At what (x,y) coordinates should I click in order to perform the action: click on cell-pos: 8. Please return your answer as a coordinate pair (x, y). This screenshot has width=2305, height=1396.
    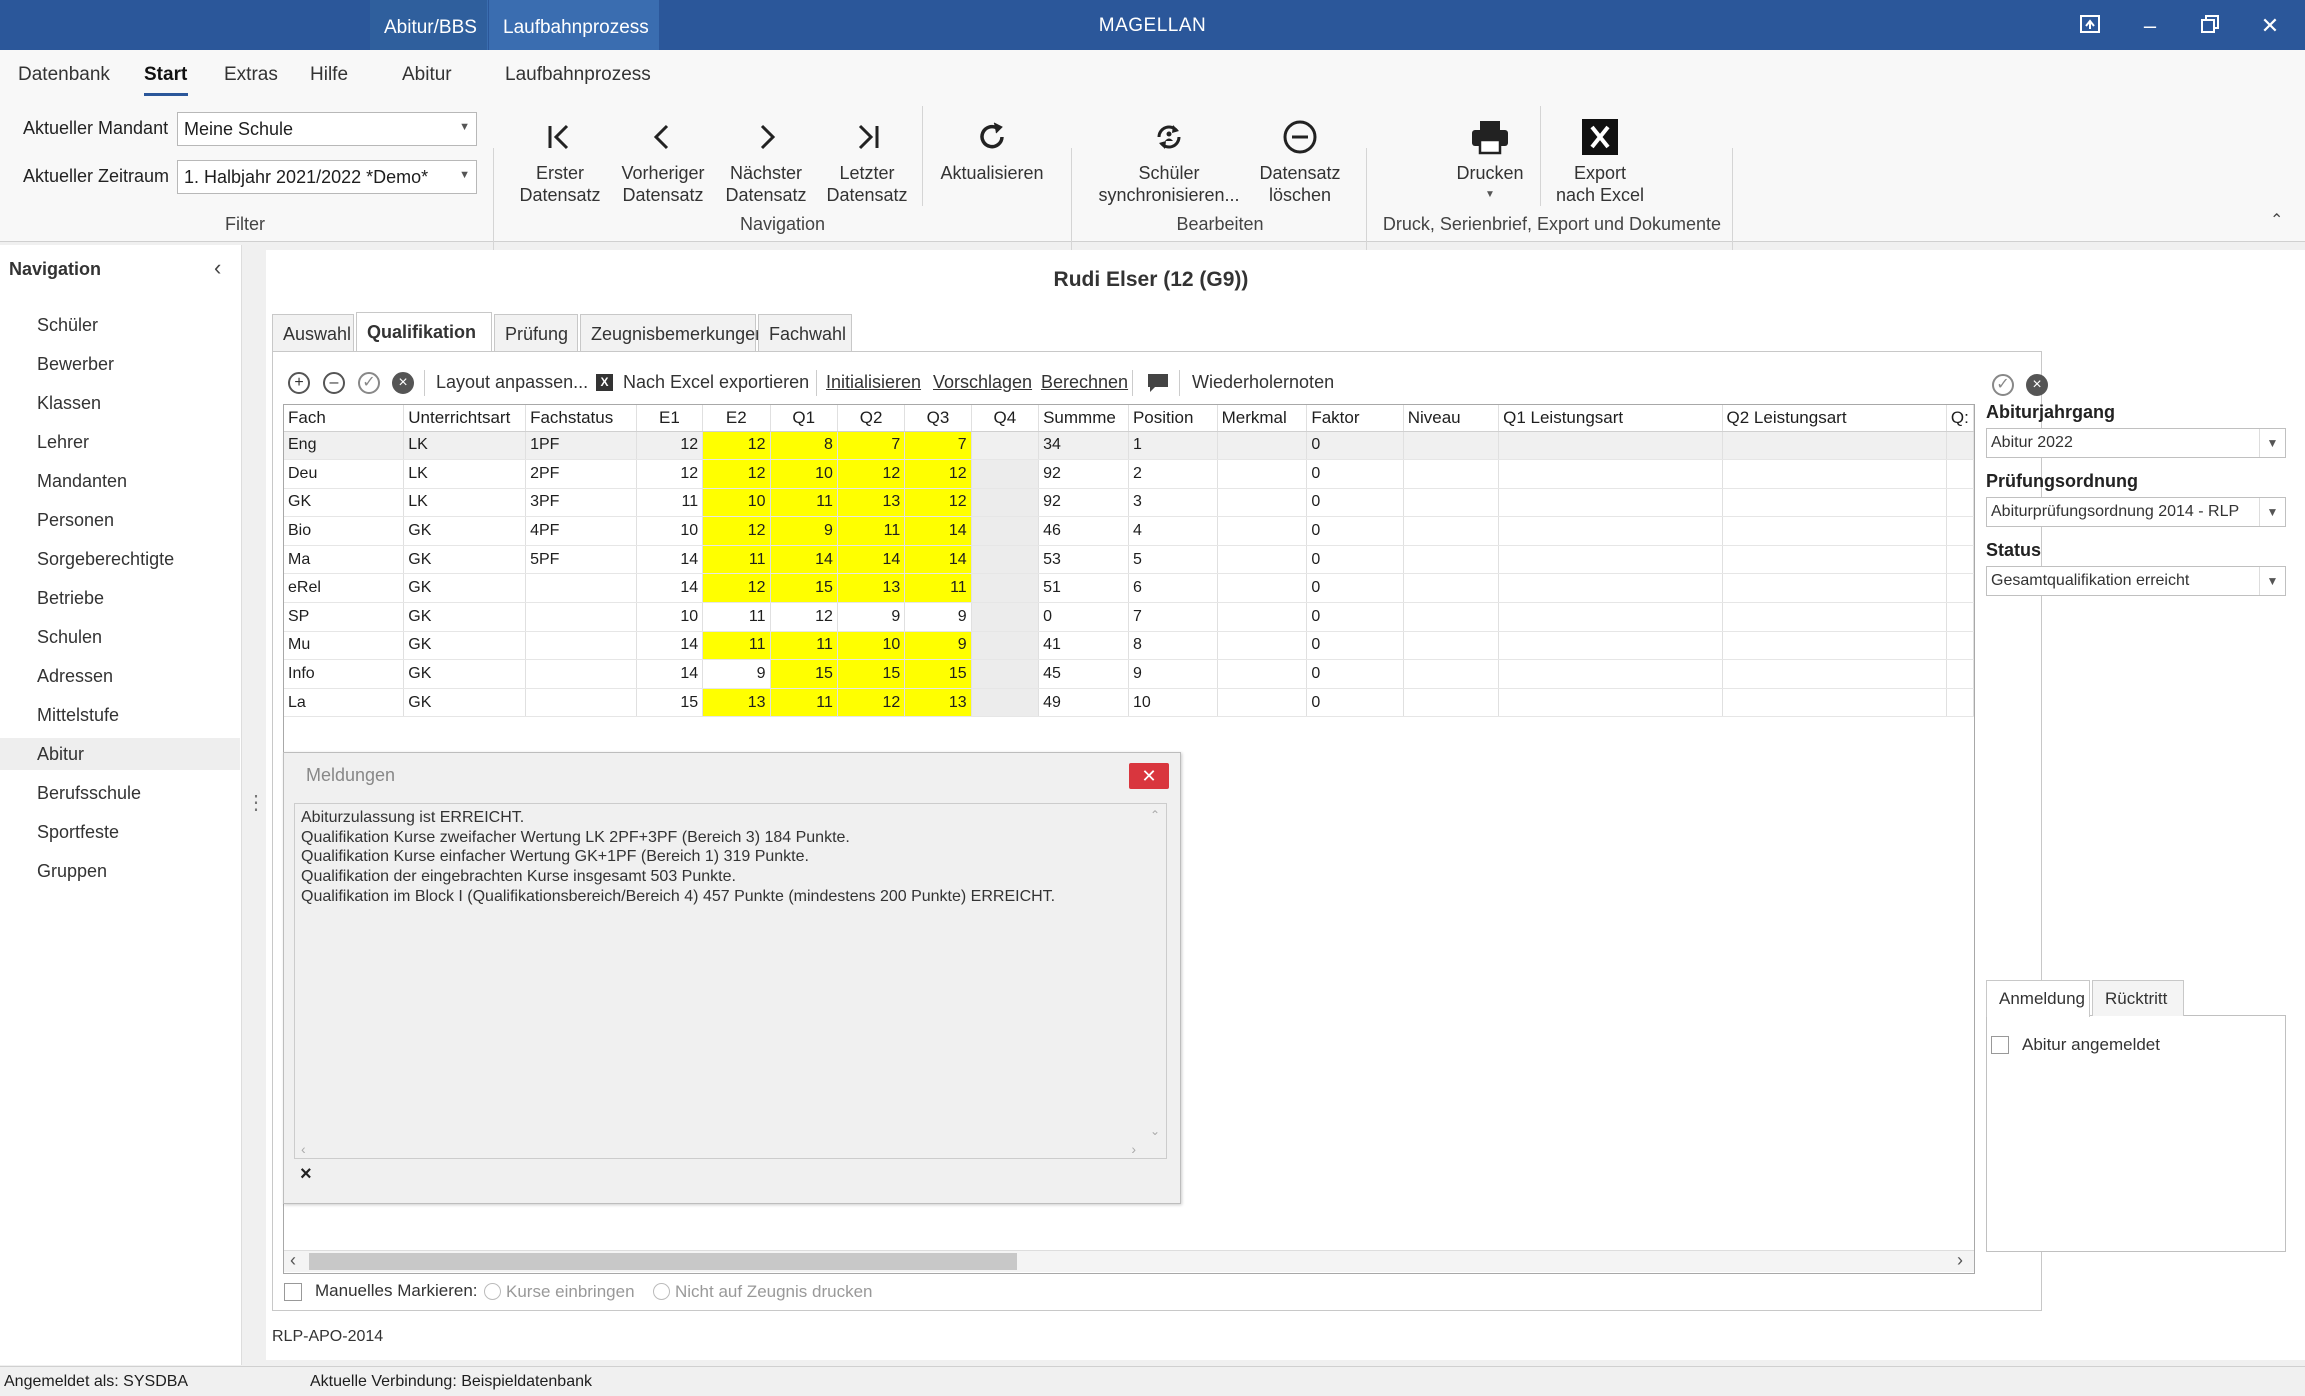
    Looking at the image, I should click on (1173, 646).